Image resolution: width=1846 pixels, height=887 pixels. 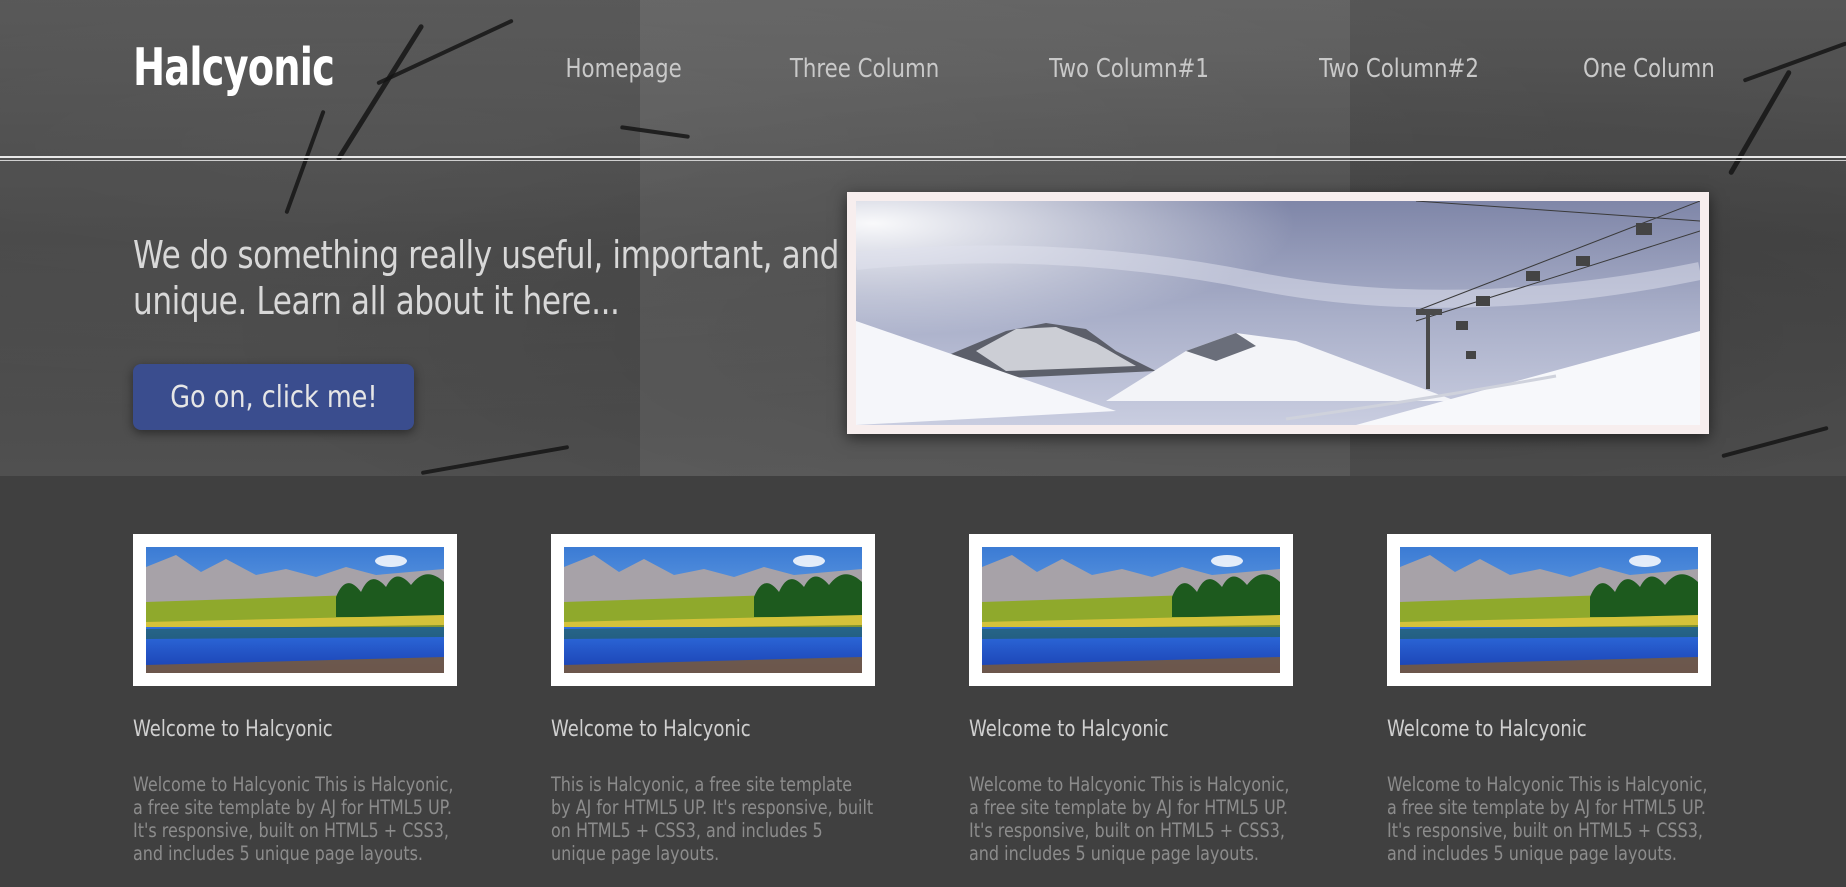 I want to click on cta-button: Go on, click me!, so click(x=273, y=397).